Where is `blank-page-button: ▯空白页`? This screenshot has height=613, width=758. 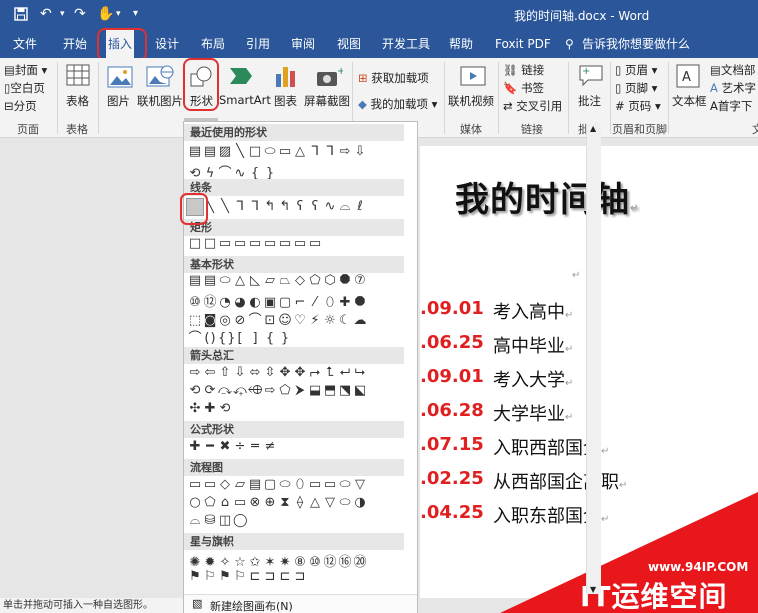
blank-page-button: ▯空白页 is located at coordinates (24, 88).